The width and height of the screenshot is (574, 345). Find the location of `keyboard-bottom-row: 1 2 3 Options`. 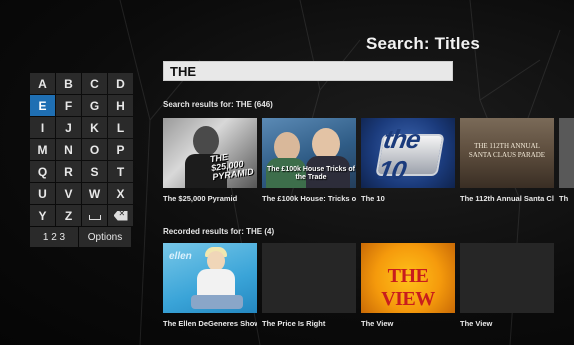

keyboard-bottom-row: 1 2 3 Options is located at coordinates (80, 237).